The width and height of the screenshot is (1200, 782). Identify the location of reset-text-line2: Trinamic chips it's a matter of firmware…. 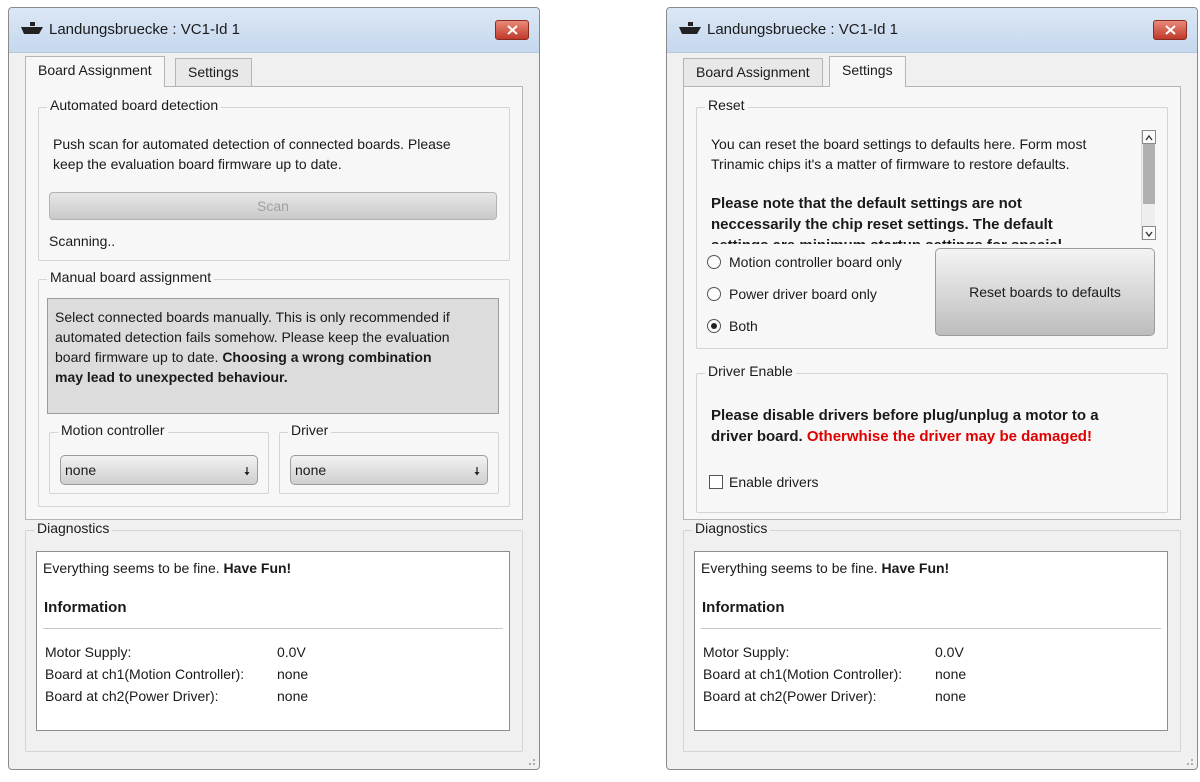
(890, 164).